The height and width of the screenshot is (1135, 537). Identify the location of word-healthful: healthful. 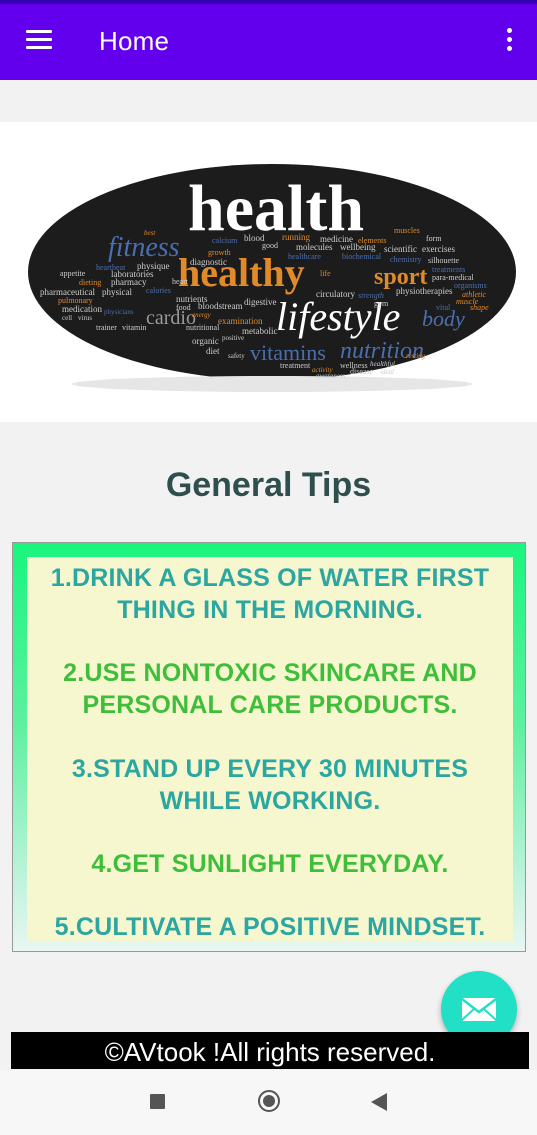
(382, 364).